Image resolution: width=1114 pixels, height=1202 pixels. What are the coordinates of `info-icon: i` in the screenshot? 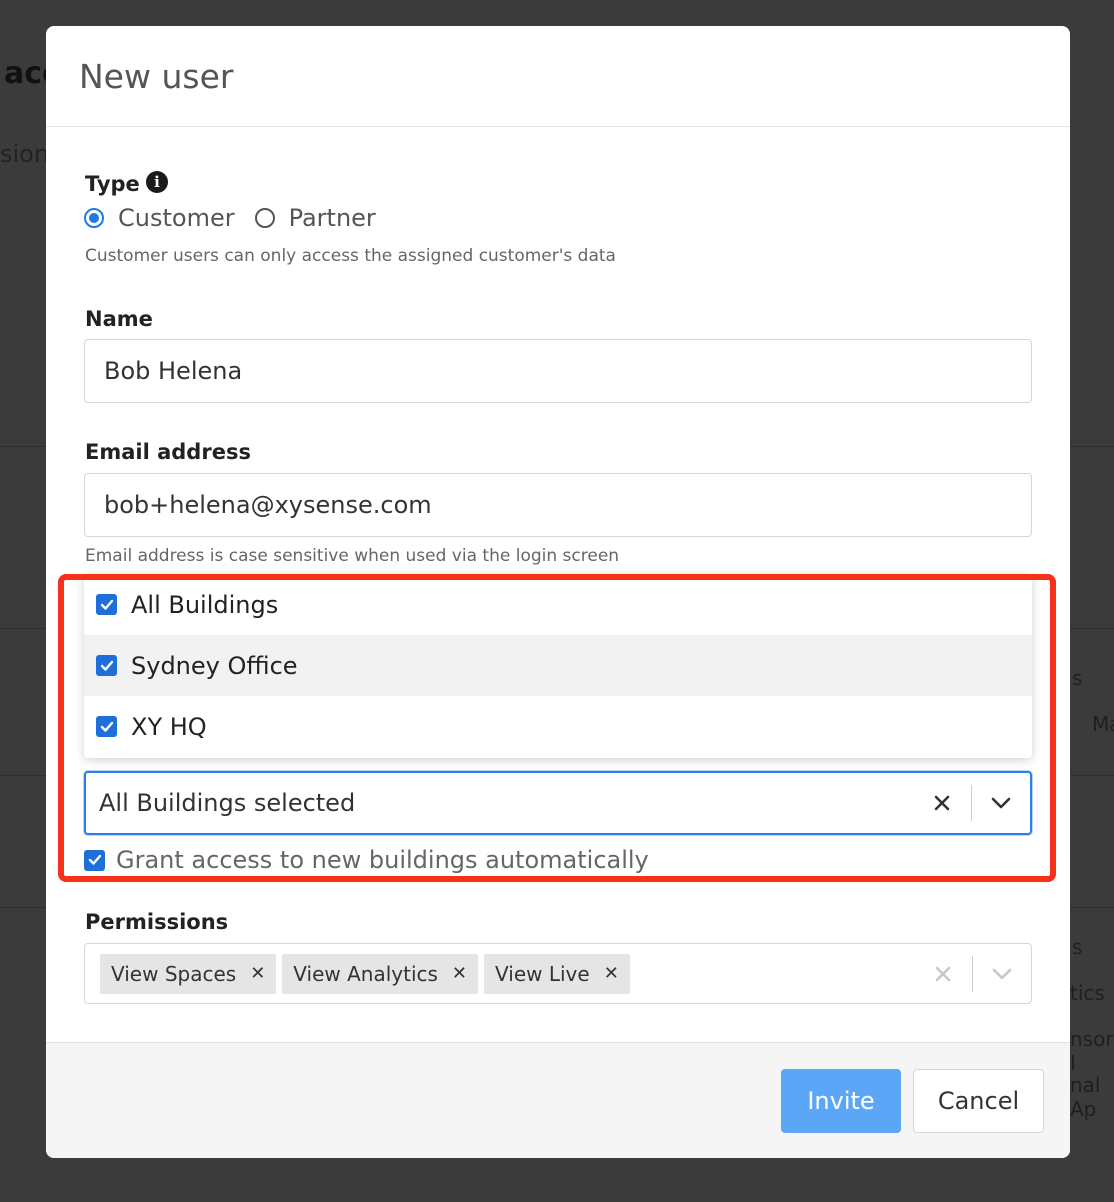 It's located at (157, 182).